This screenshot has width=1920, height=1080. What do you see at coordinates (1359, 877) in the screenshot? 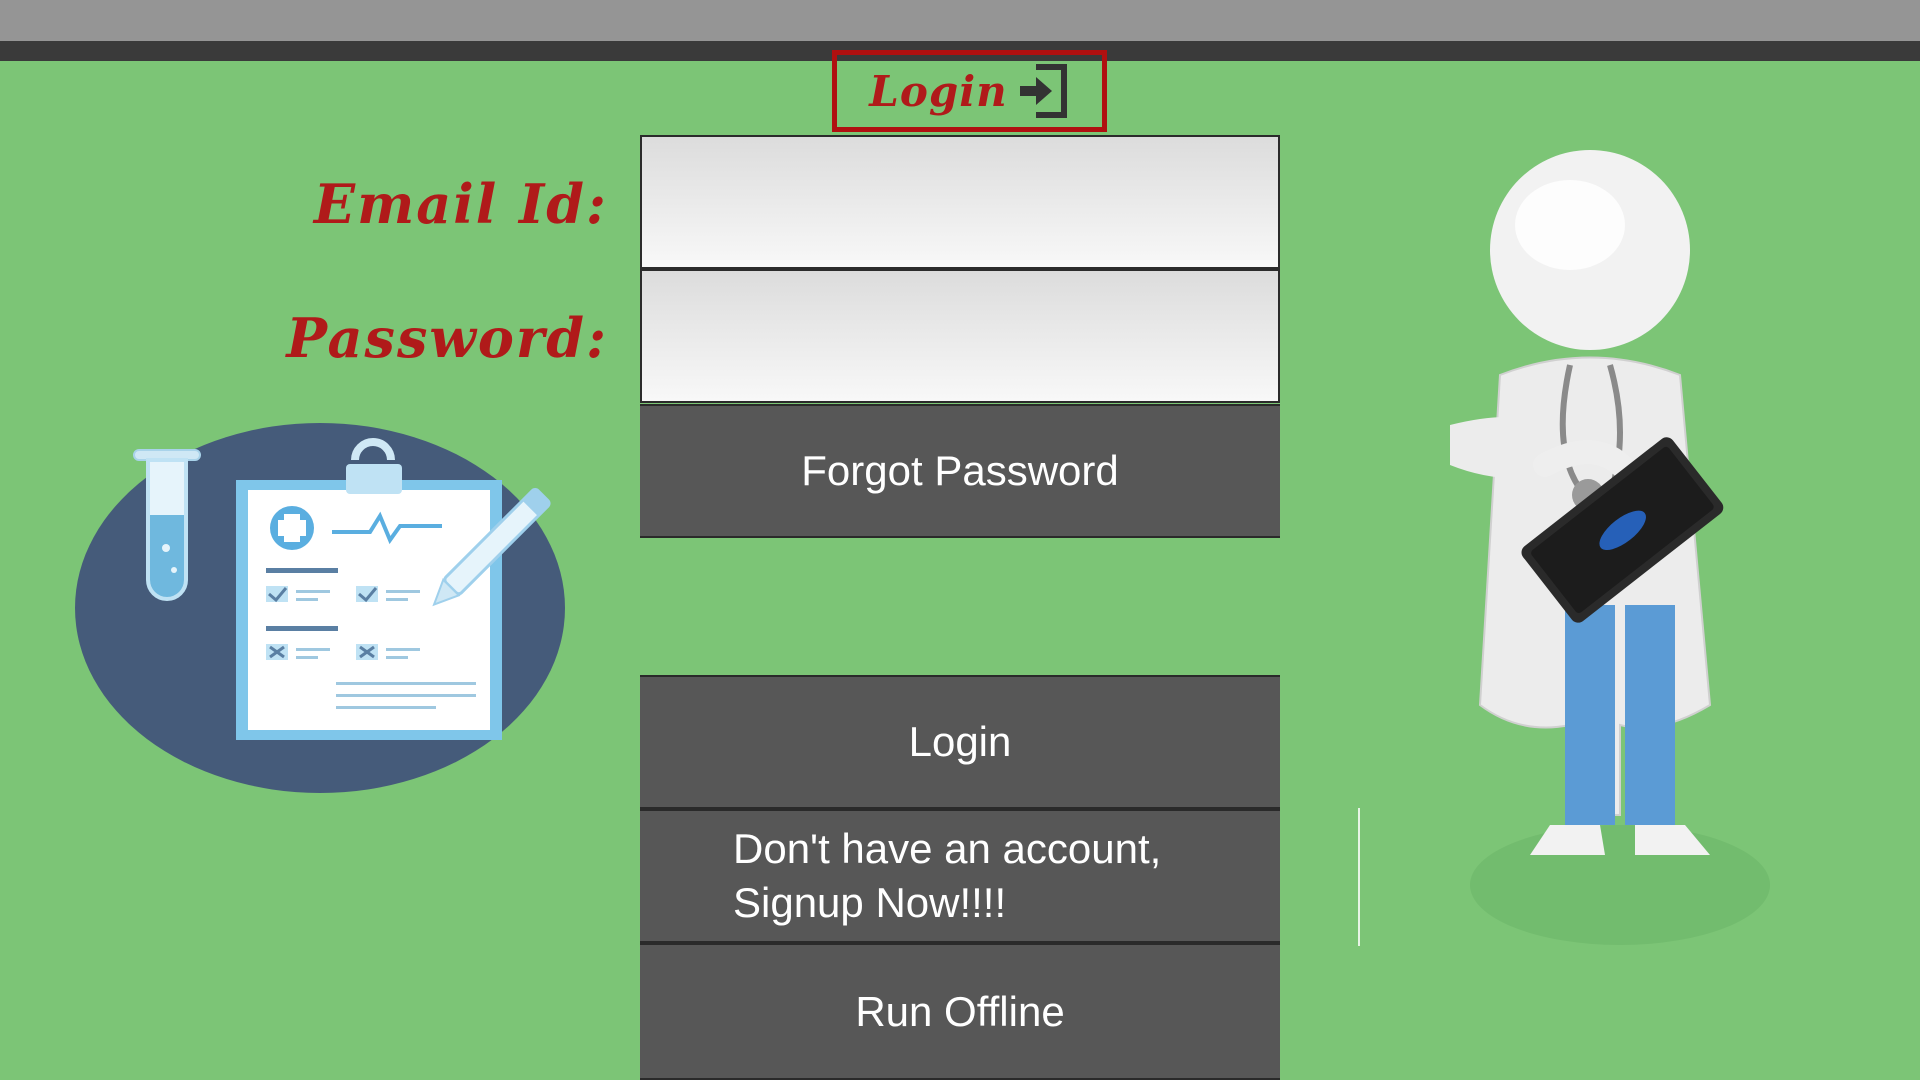
I see `divider` at bounding box center [1359, 877].